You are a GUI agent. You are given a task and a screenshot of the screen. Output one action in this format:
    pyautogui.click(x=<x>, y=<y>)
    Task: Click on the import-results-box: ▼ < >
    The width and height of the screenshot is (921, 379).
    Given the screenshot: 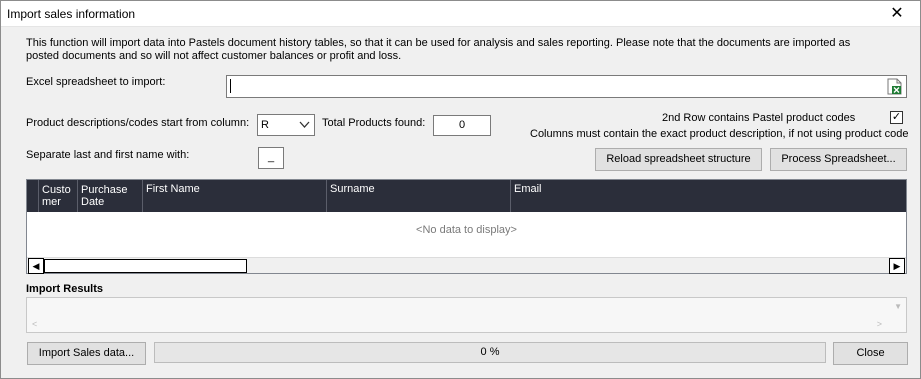 What is the action you would take?
    pyautogui.click(x=466, y=315)
    